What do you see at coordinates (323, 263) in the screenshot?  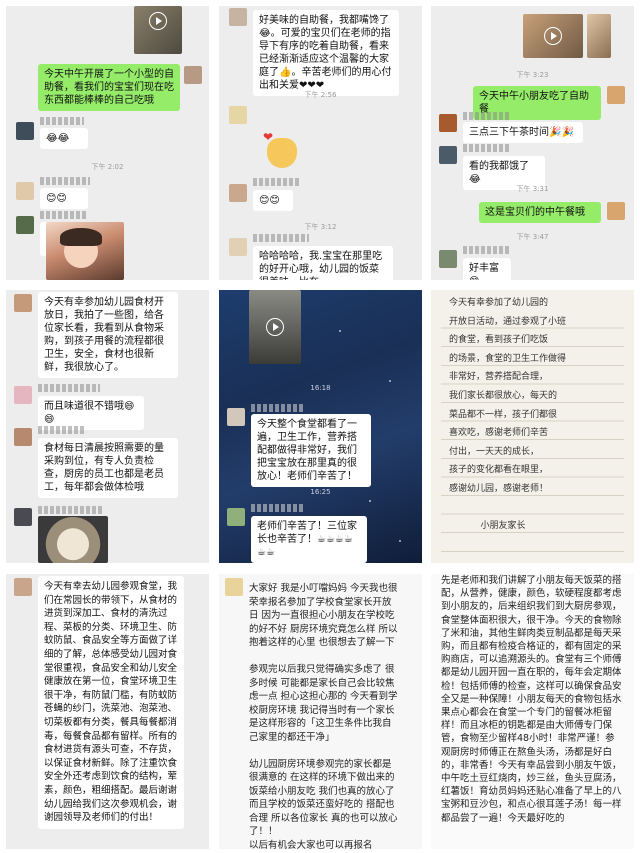 I see `message-bubble: 哈哈哈哈，我.宝宝在那里吃的好开心哦，幼儿园的饭菜很美味，比在` at bounding box center [323, 263].